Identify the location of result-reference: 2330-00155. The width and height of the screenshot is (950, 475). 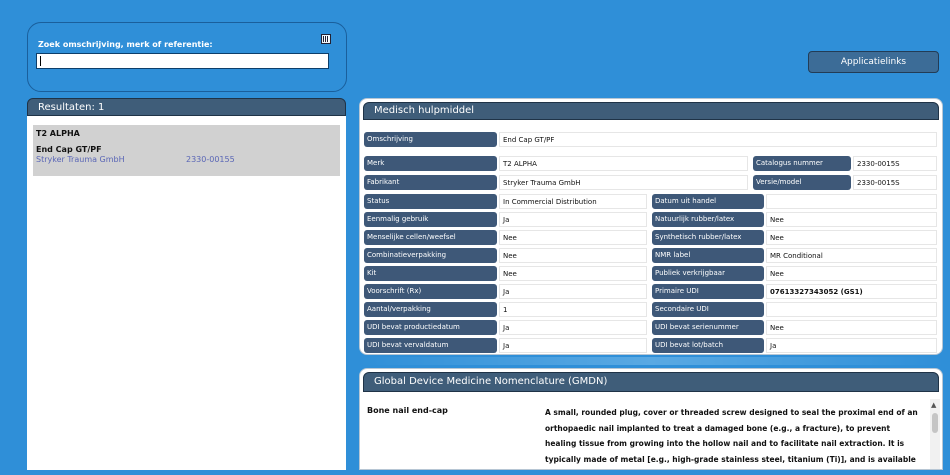
(210, 159).